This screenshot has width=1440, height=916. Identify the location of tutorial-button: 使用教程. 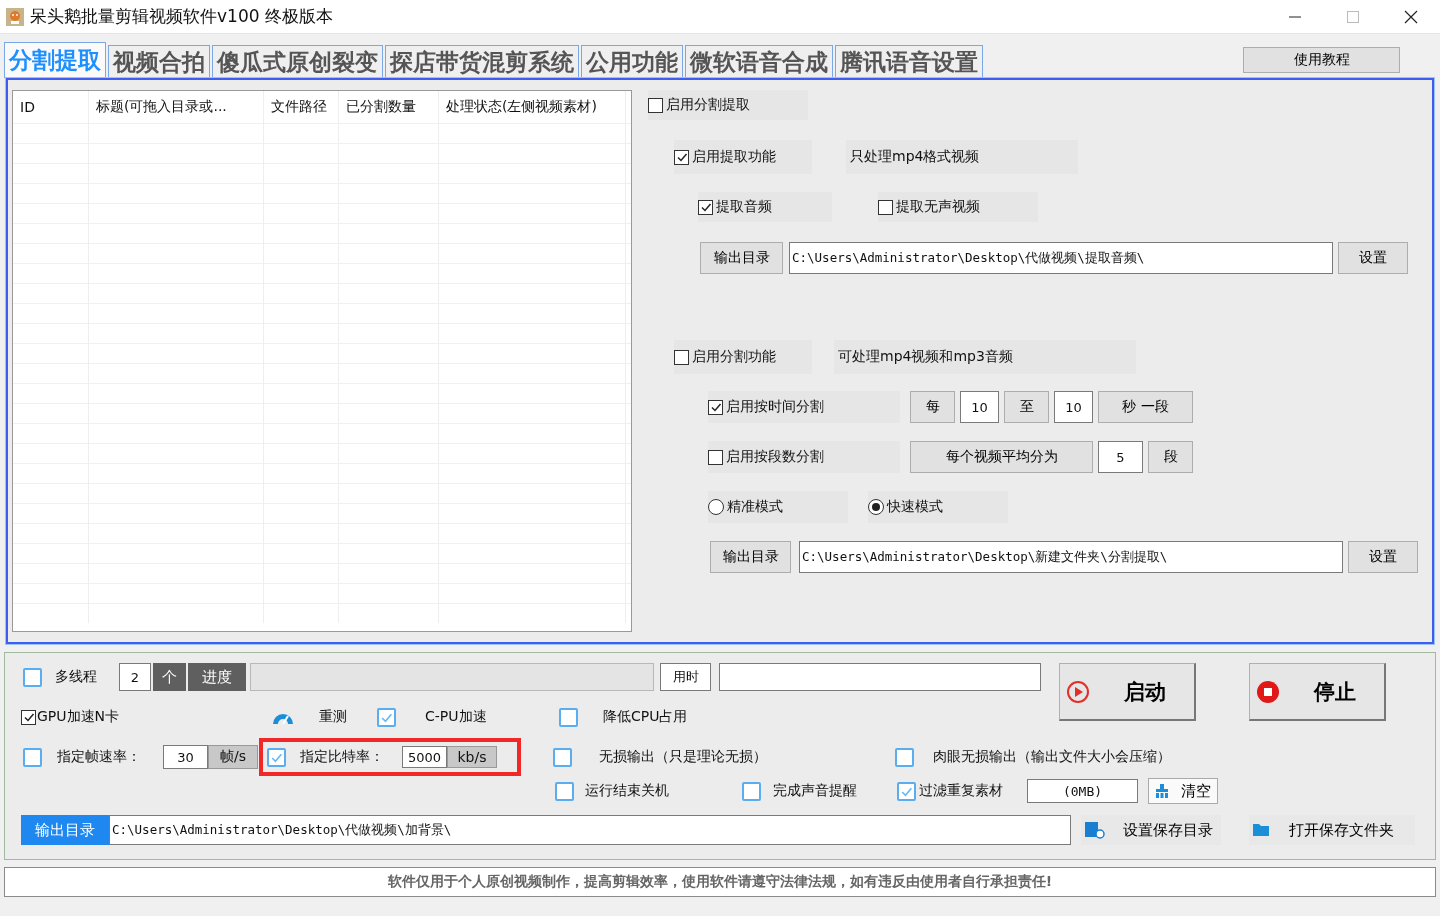
(1321, 60).